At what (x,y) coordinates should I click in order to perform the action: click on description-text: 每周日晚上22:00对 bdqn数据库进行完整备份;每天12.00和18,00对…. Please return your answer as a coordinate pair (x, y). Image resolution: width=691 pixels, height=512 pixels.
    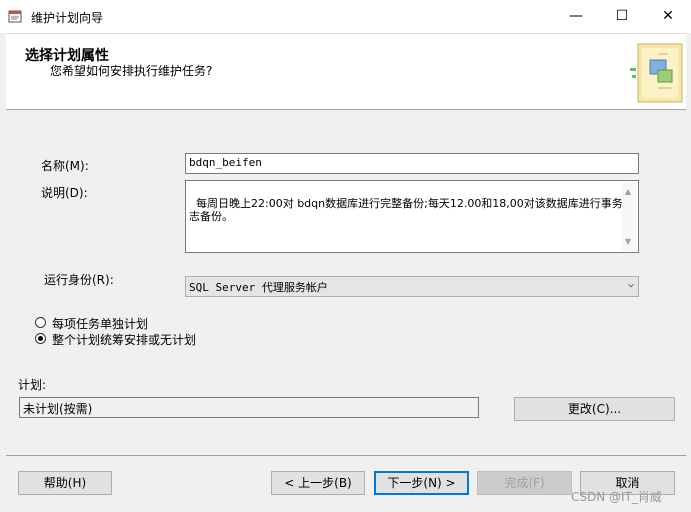
    Looking at the image, I should click on (411, 210).